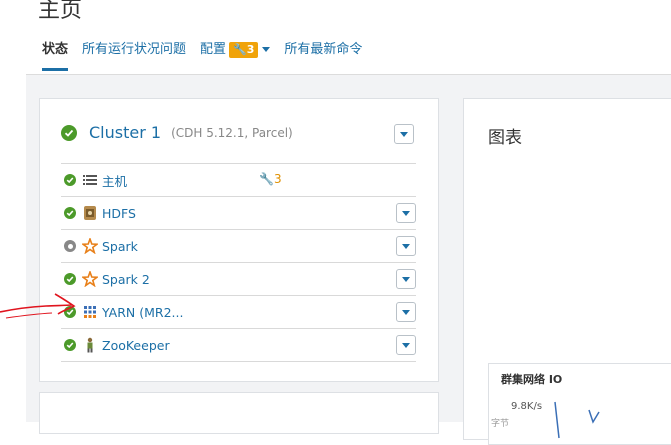  What do you see at coordinates (60, 11) in the screenshot?
I see `page-title: 主页` at bounding box center [60, 11].